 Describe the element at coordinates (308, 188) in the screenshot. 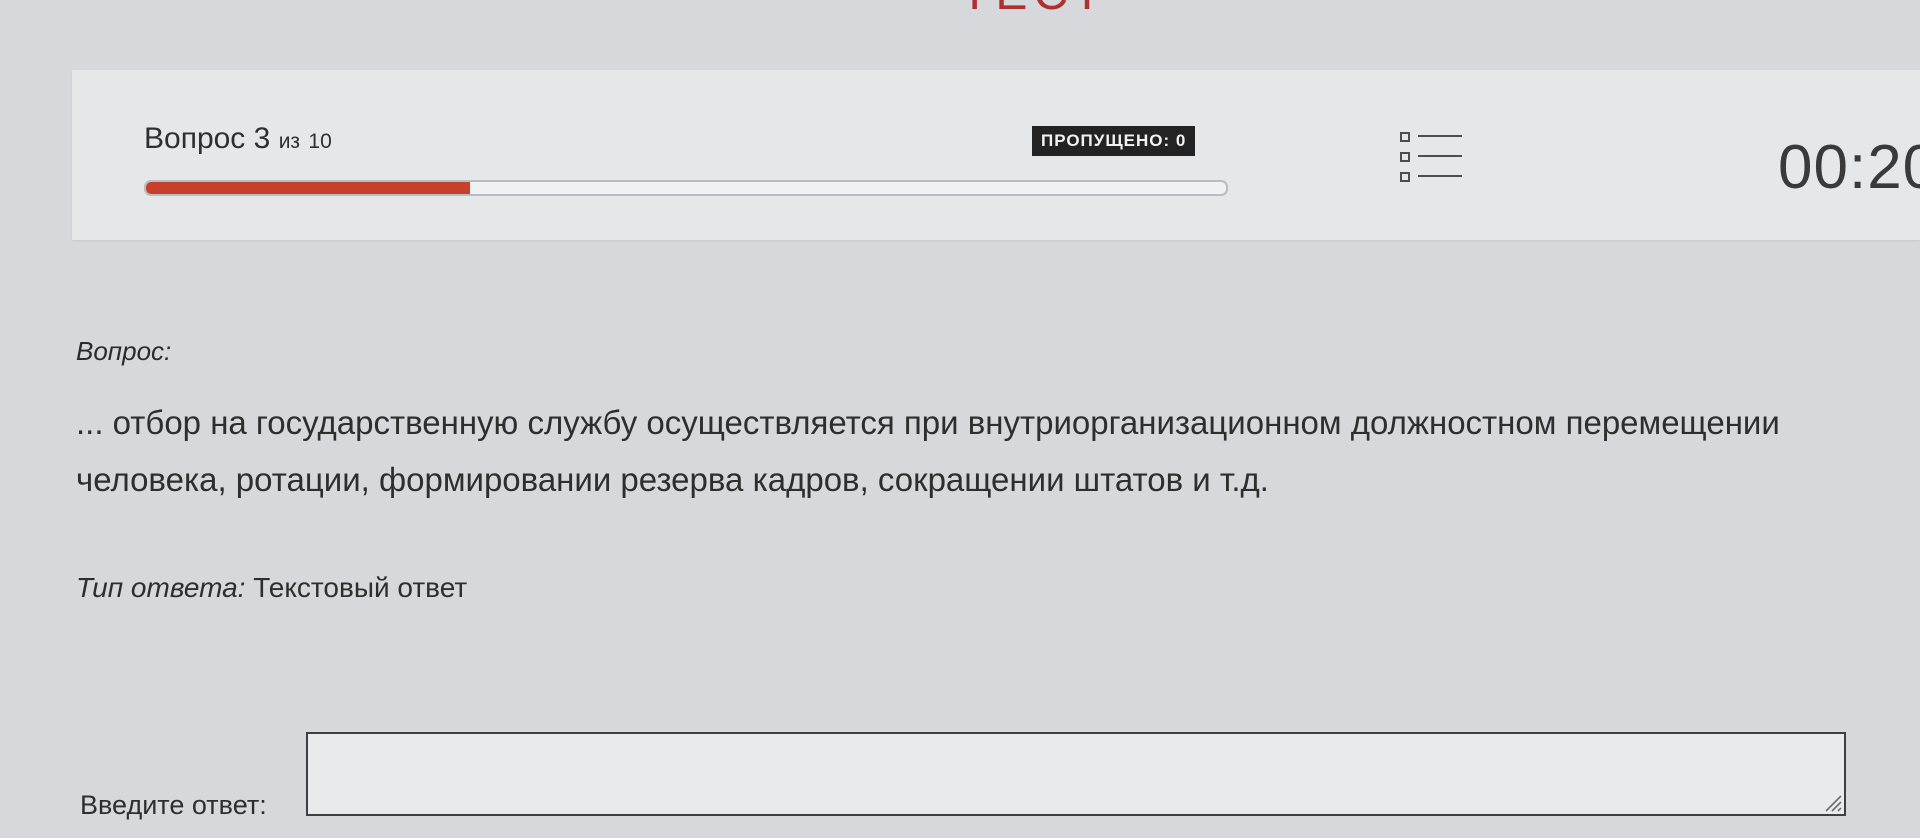

I see `progress-bar-fill` at that location.